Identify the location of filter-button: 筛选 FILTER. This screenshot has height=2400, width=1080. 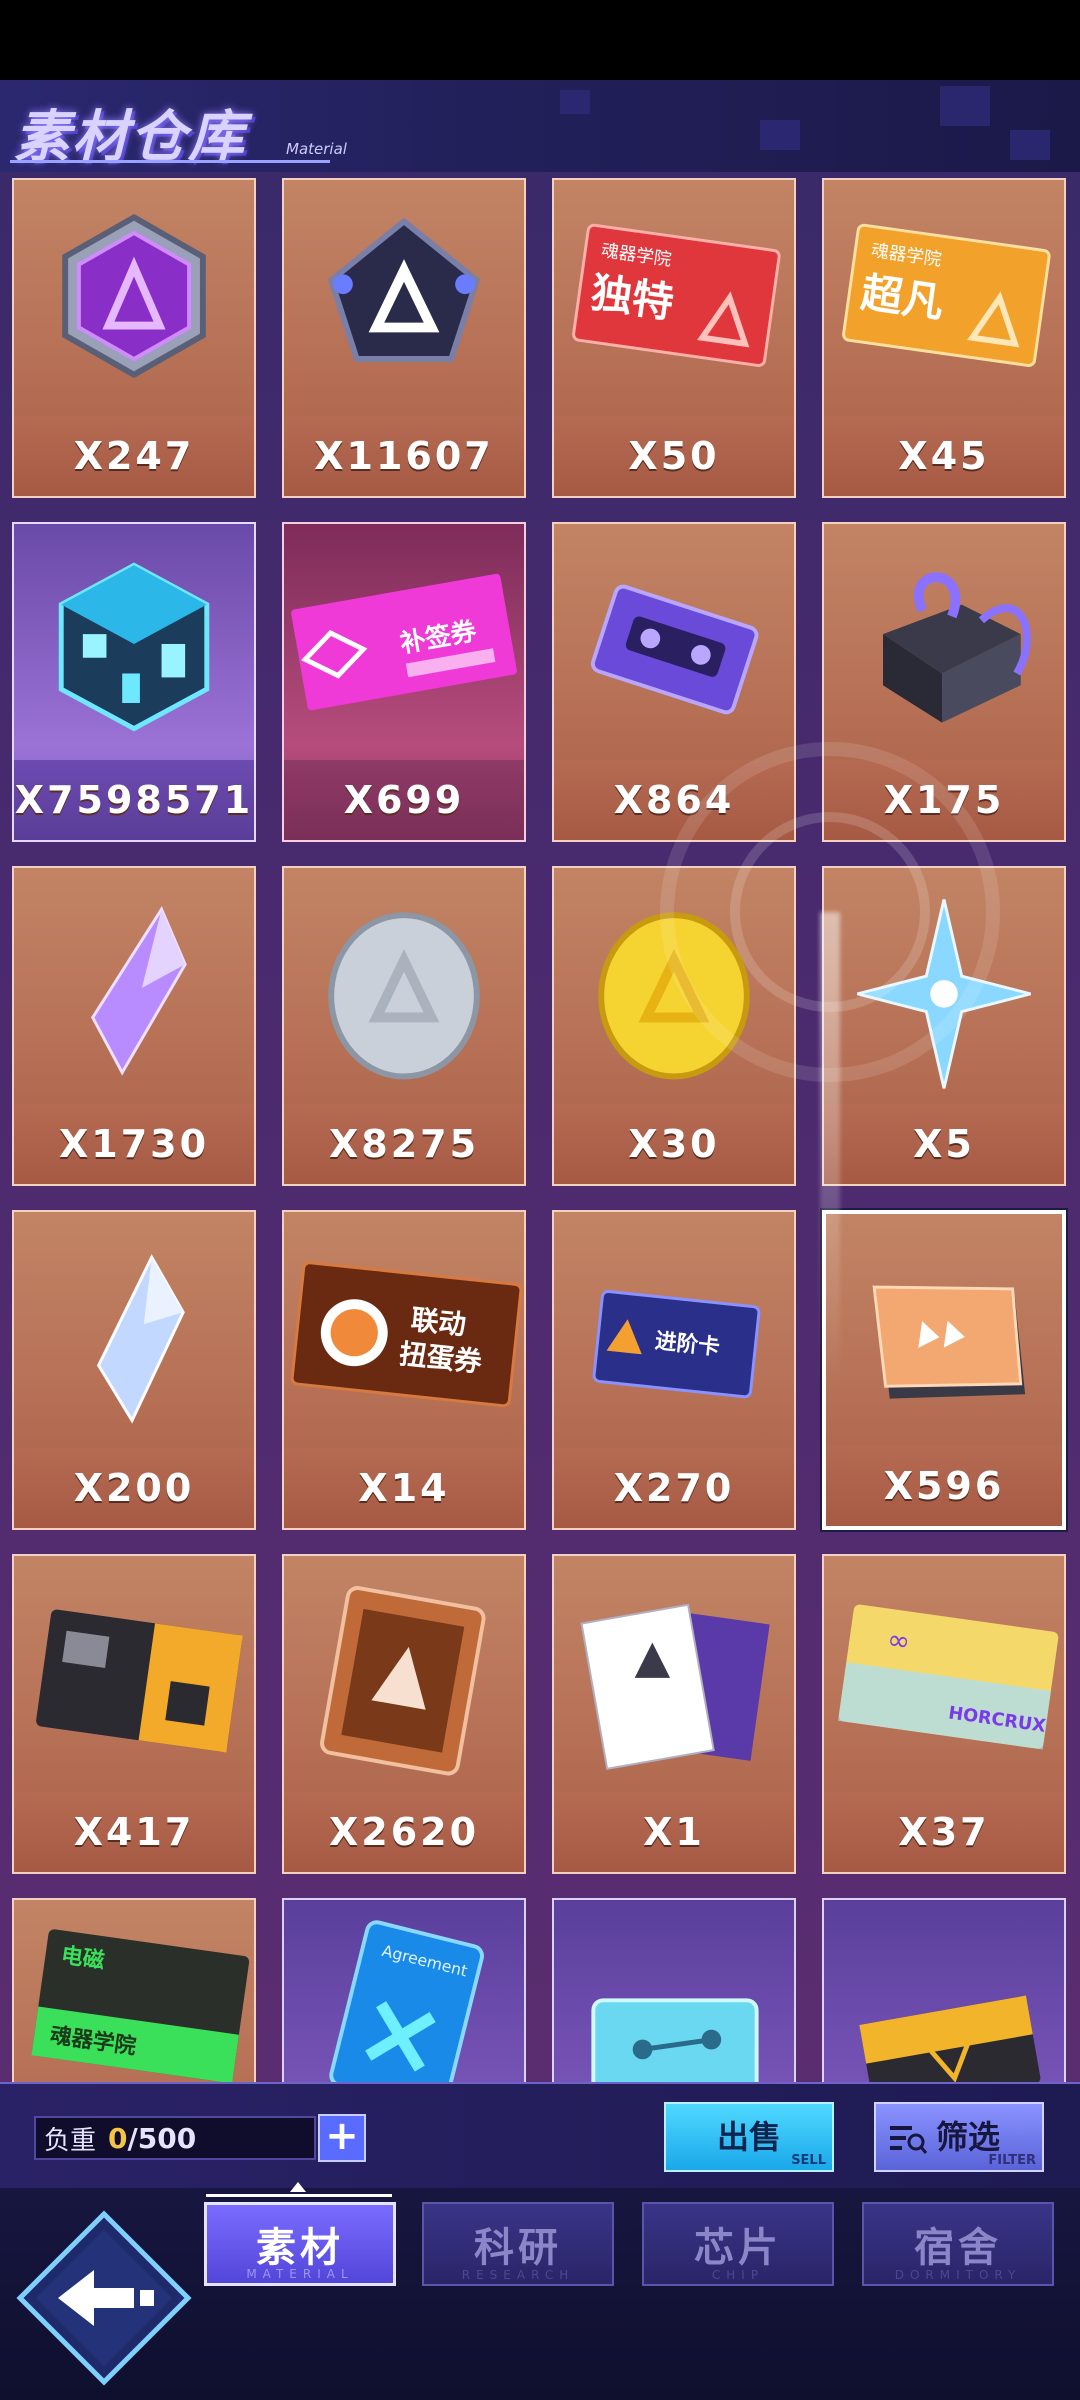
(959, 2137).